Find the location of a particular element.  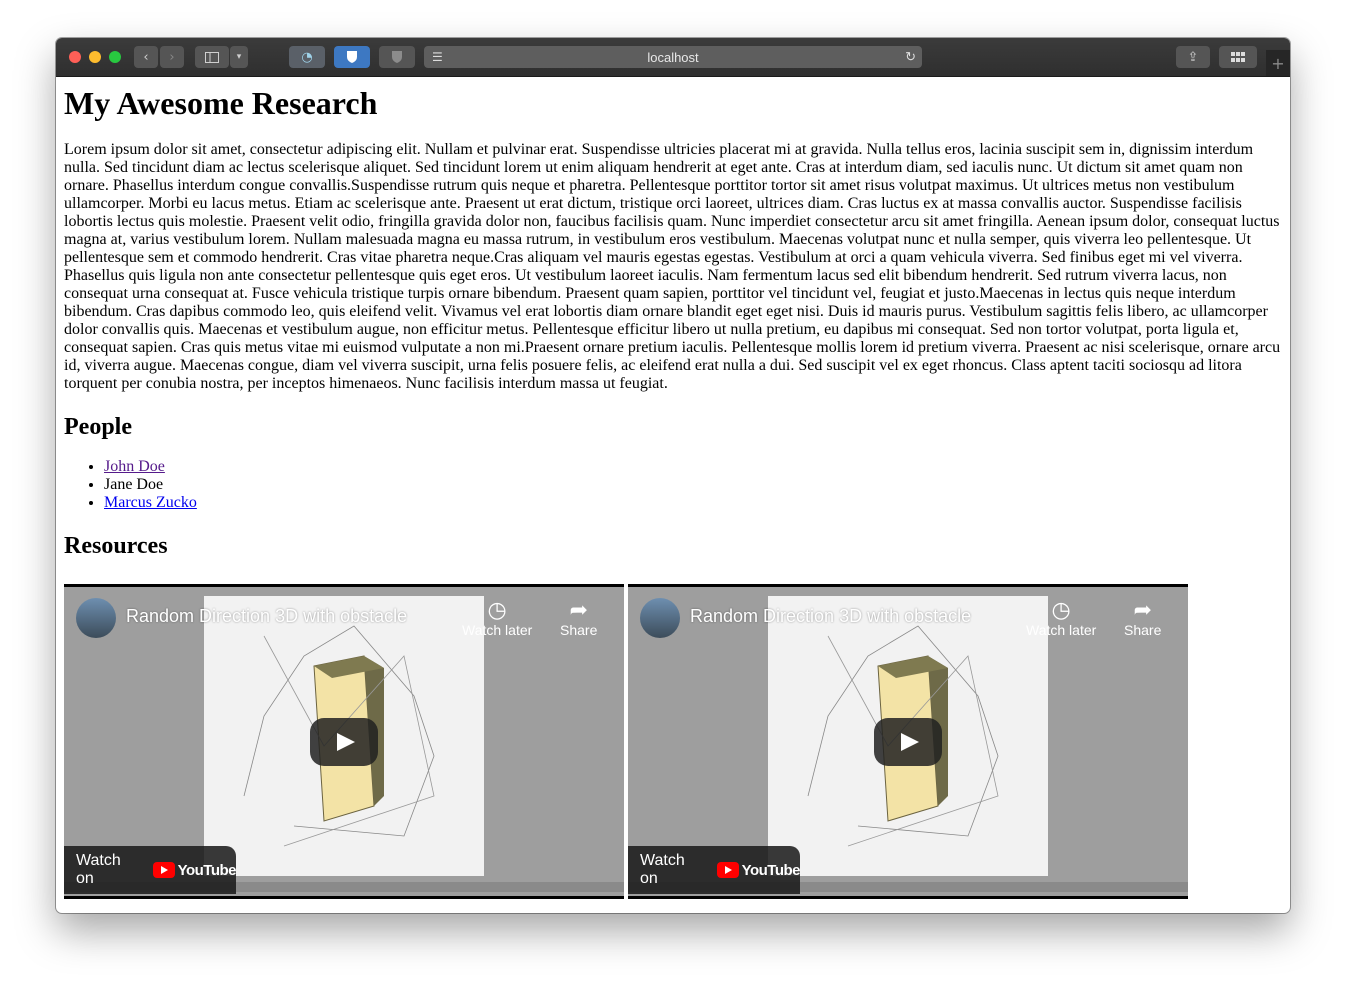

minimize-window-button is located at coordinates (95, 57).